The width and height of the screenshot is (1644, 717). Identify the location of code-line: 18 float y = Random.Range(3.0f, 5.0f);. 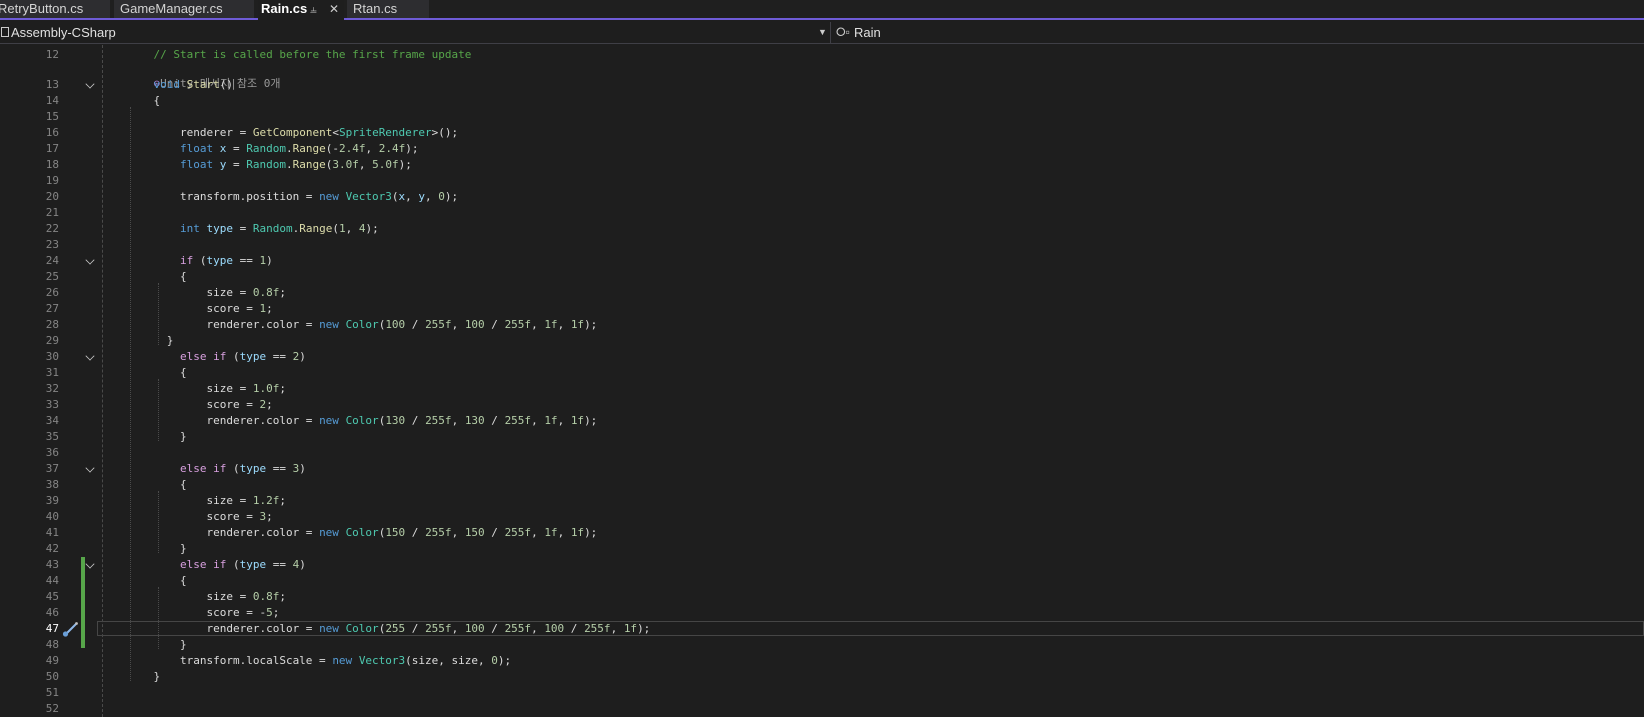
(822, 165).